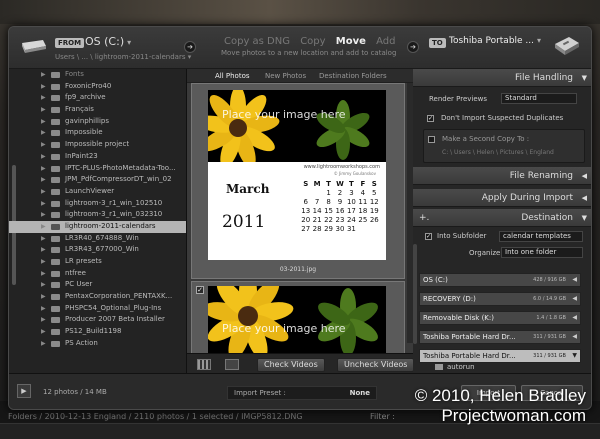  Describe the element at coordinates (97, 204) in the screenshot. I see `folder-item: ▶ lightroom-3_r1_win_102510` at that location.